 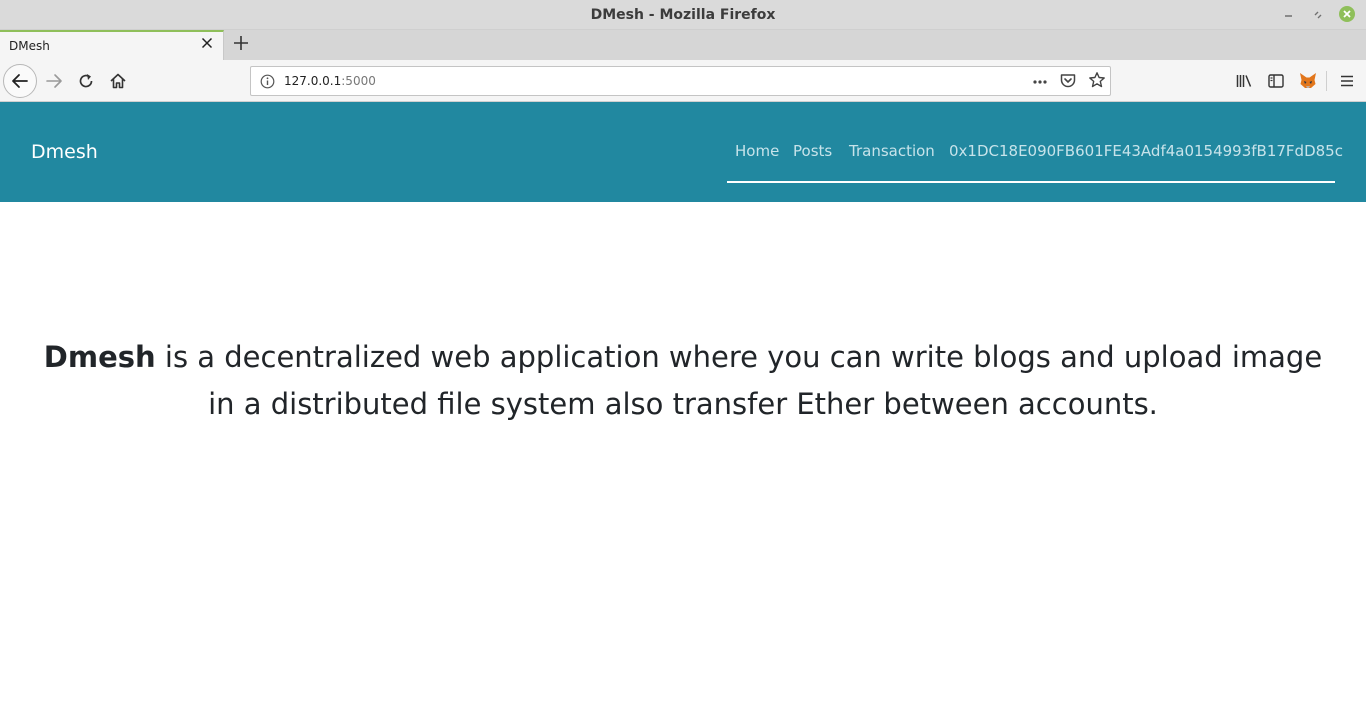 What do you see at coordinates (29, 46) in the screenshot?
I see `tab-title: DMesh` at bounding box center [29, 46].